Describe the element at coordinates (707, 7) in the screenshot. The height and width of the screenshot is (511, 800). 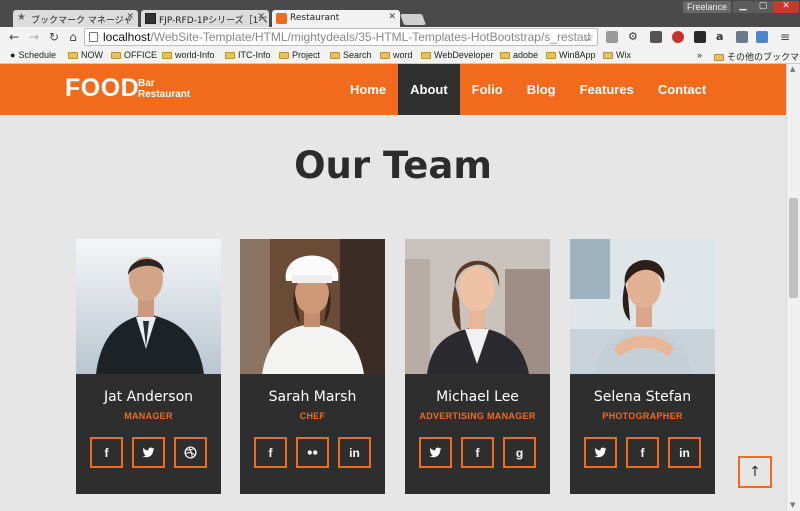
I see `profile-button: Freelance` at that location.